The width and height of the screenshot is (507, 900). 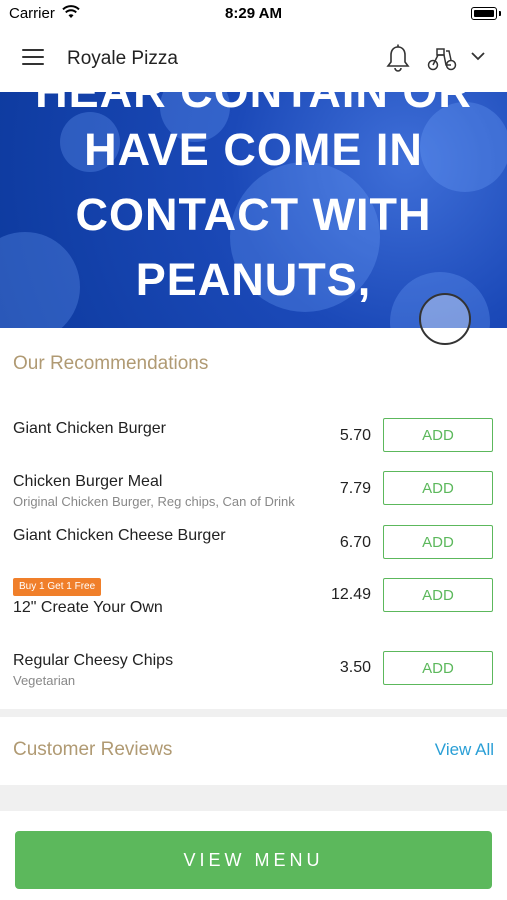 What do you see at coordinates (88, 607) in the screenshot?
I see `item-name: 12" Create Your Own` at bounding box center [88, 607].